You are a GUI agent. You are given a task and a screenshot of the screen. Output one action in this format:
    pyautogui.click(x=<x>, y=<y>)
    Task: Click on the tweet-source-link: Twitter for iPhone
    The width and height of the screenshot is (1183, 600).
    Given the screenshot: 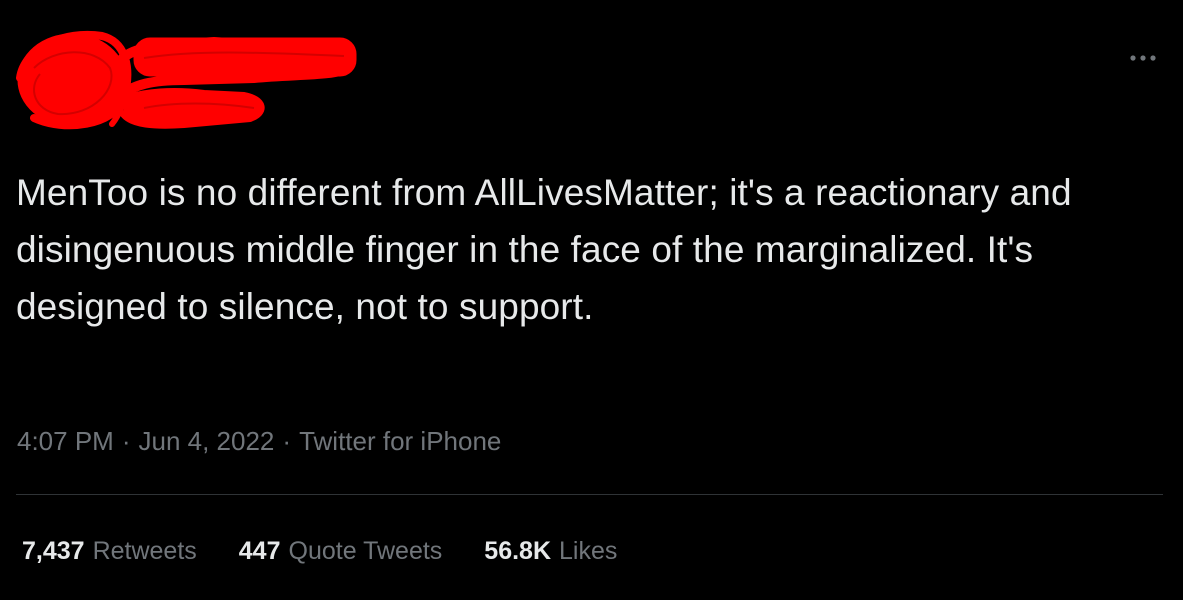 What is the action you would take?
    pyautogui.click(x=400, y=441)
    